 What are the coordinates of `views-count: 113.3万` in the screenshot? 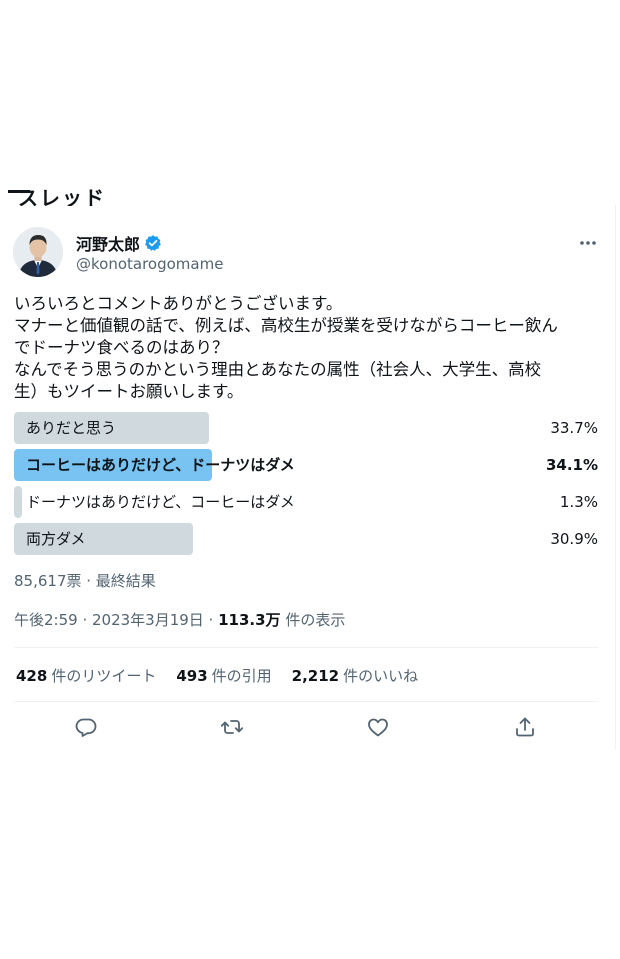 It's located at (249, 620).